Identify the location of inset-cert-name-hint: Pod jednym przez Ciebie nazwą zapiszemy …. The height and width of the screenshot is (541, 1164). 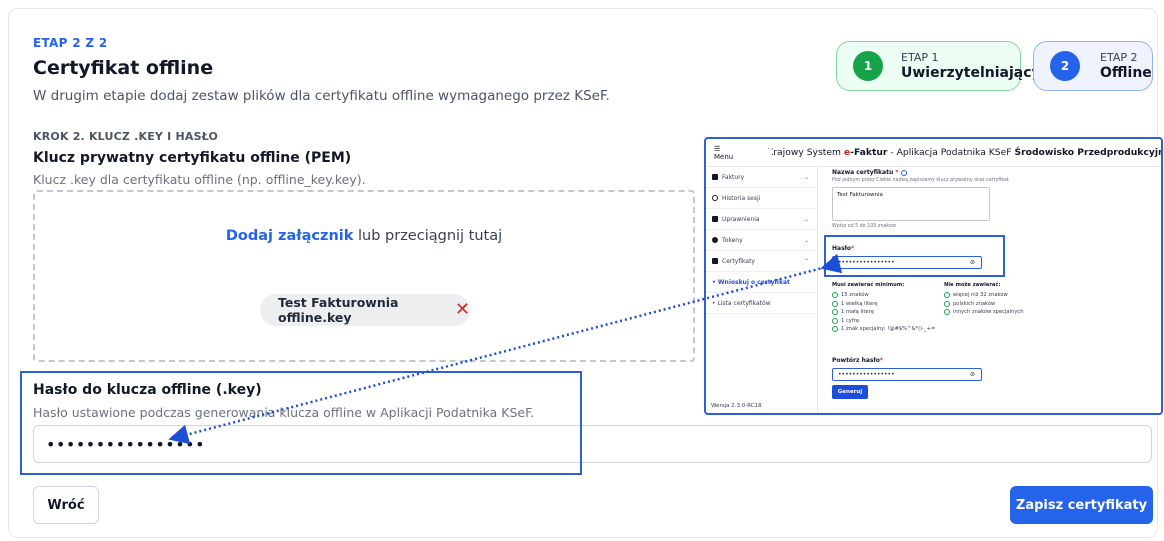
(920, 180).